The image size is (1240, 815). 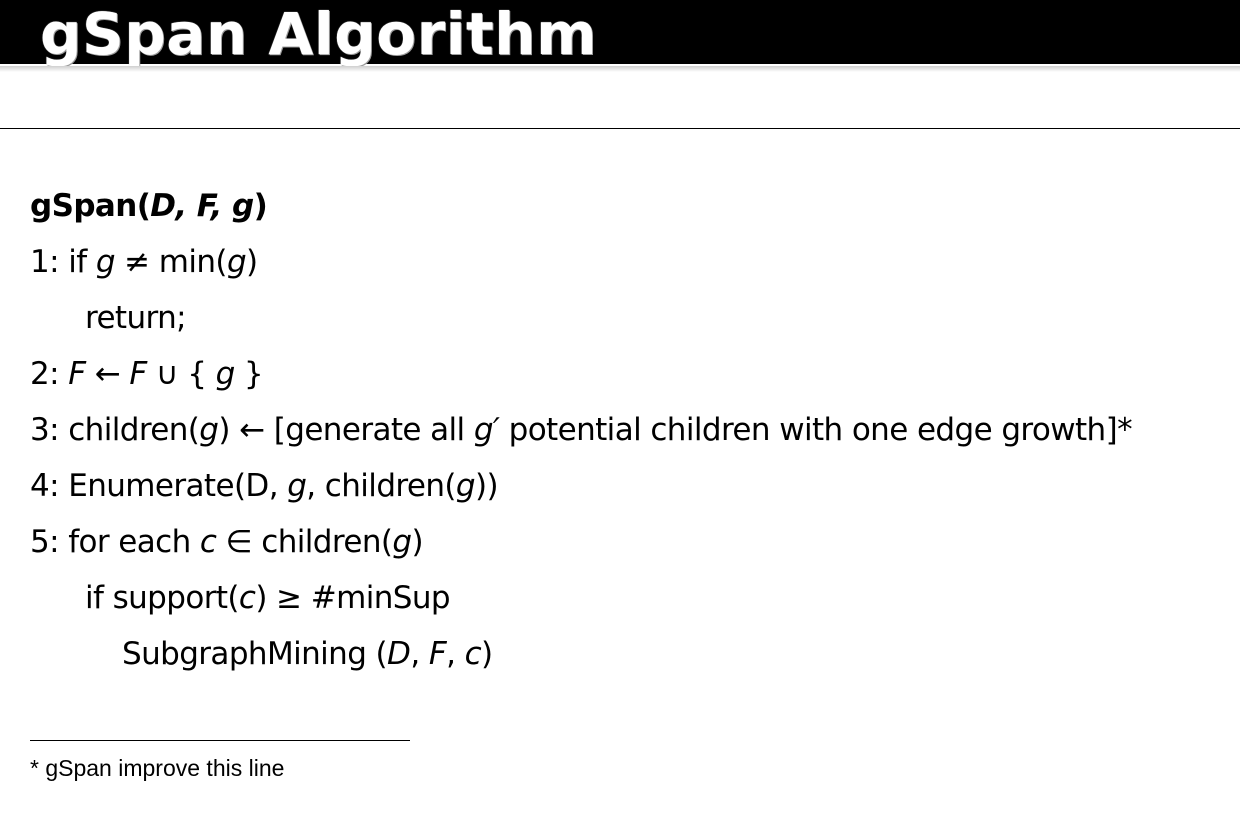 I want to click on line-text: 3: children(, so click(x=115, y=430).